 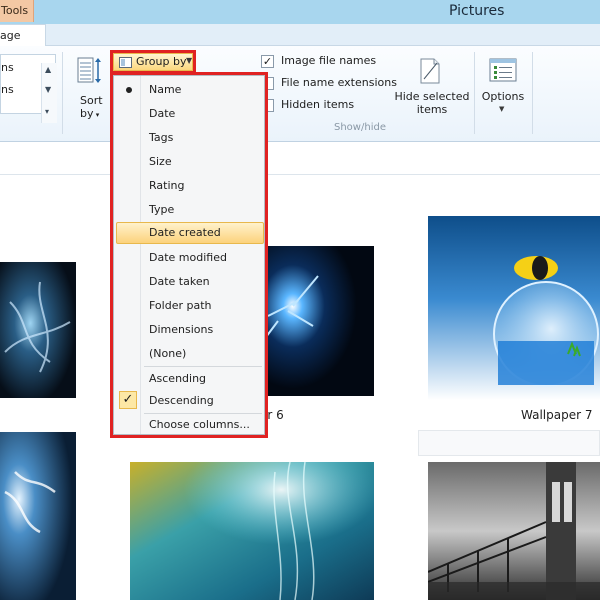 What do you see at coordinates (160, 161) in the screenshot?
I see `menu-item-label: Size` at bounding box center [160, 161].